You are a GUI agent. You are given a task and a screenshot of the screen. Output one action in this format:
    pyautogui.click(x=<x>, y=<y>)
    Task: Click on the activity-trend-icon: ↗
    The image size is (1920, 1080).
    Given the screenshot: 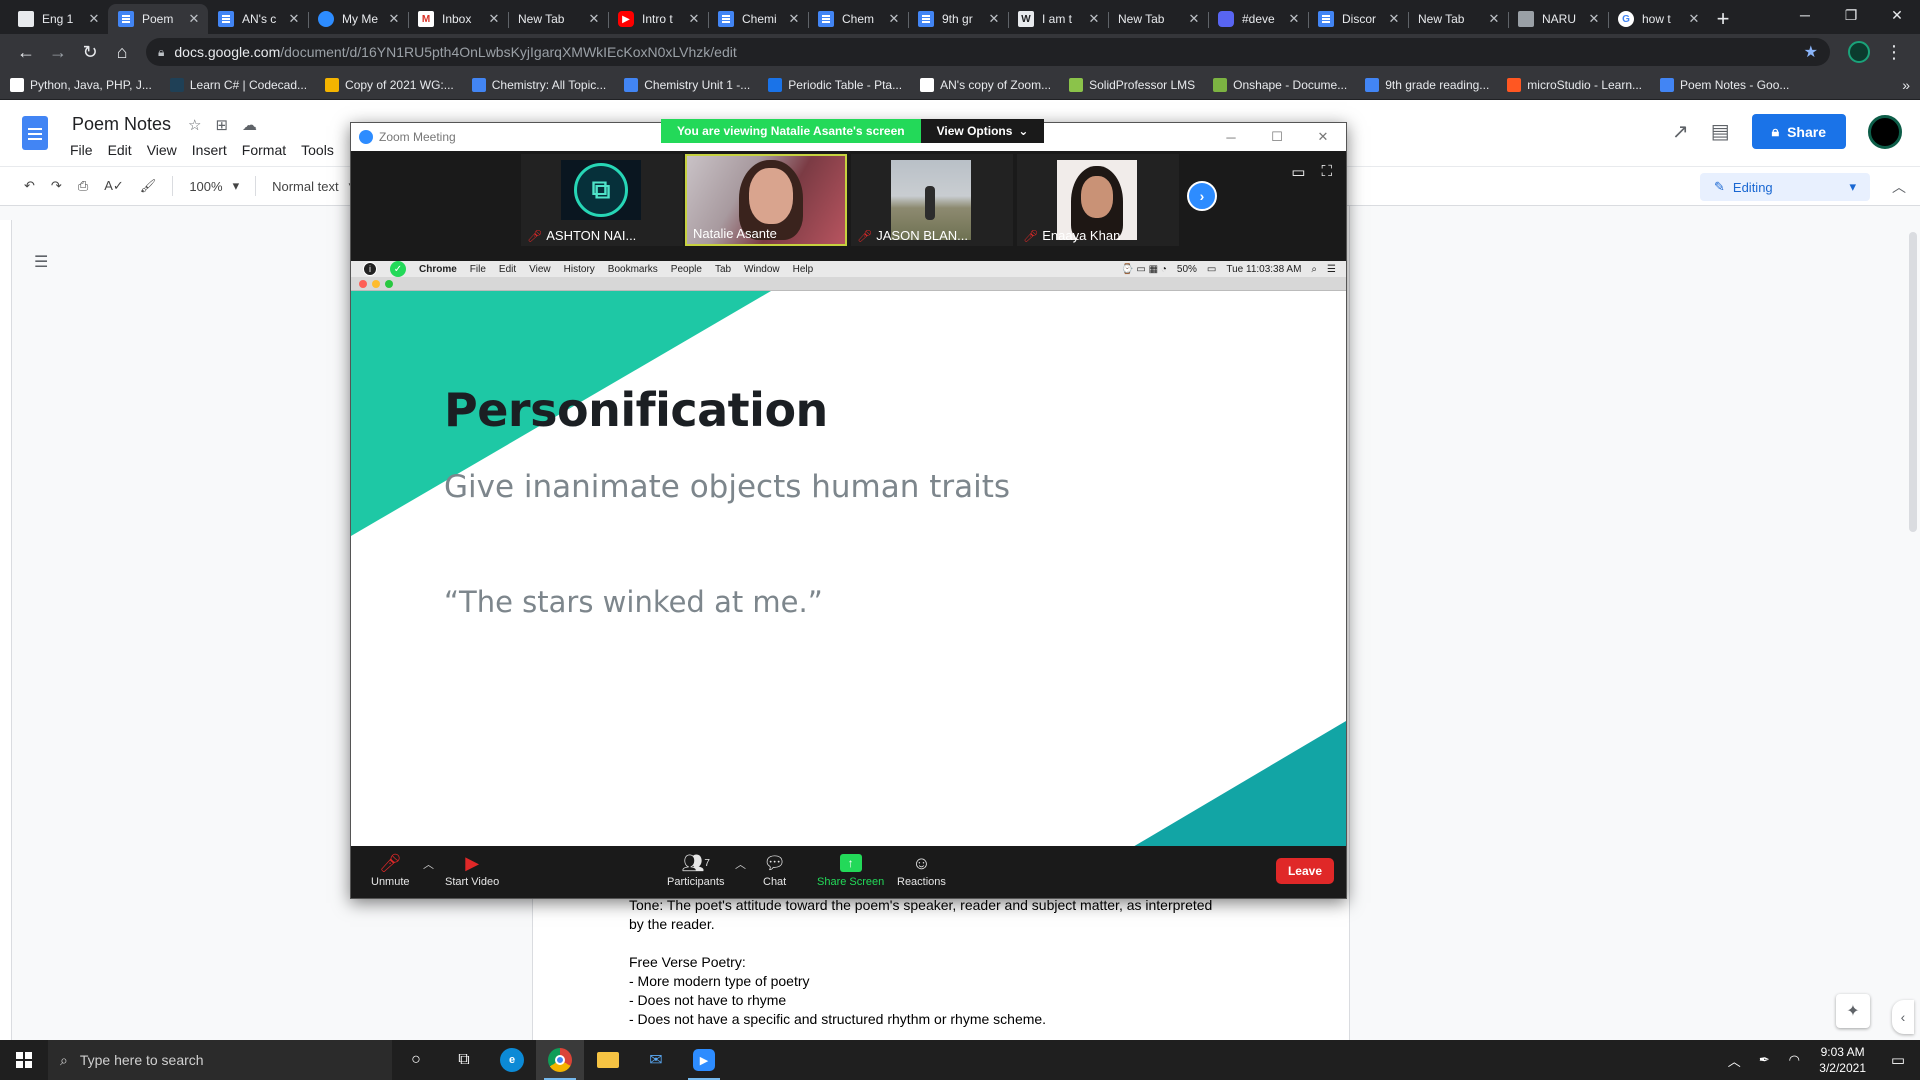 What is the action you would take?
    pyautogui.click(x=1680, y=131)
    